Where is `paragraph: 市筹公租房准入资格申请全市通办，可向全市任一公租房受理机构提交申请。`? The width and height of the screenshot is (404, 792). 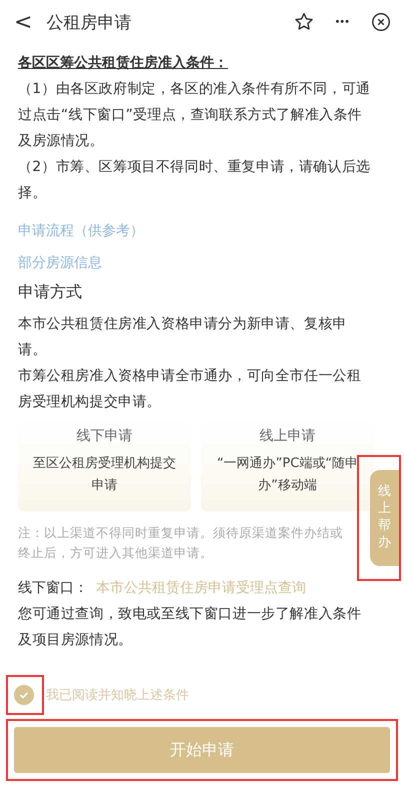
paragraph: 市筹公租房准入资格申请全市通办，可向全市任一公租房受理机构提交申请。 is located at coordinates (190, 389).